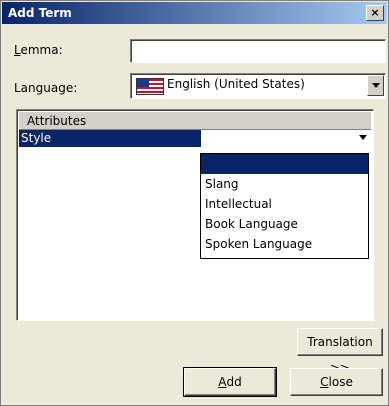  Describe the element at coordinates (236, 84) in the screenshot. I see `language-selected-value: English (United States)` at that location.